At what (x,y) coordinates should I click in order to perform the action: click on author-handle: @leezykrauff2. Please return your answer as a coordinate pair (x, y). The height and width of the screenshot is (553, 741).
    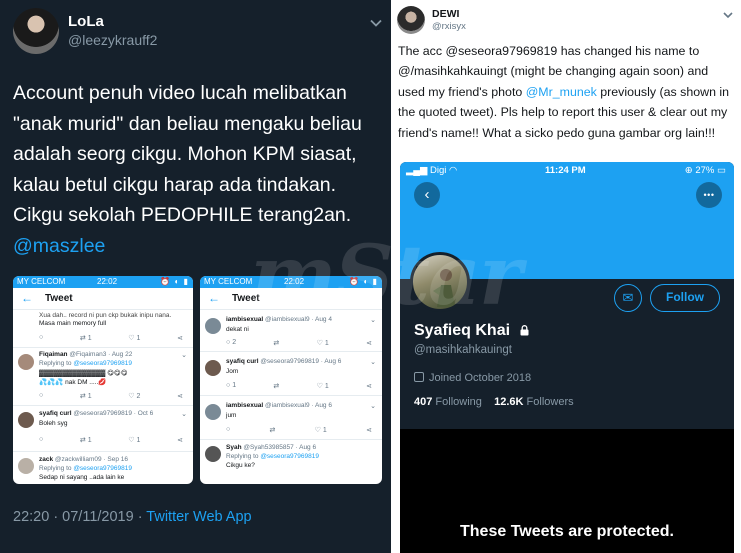
    Looking at the image, I should click on (112, 40).